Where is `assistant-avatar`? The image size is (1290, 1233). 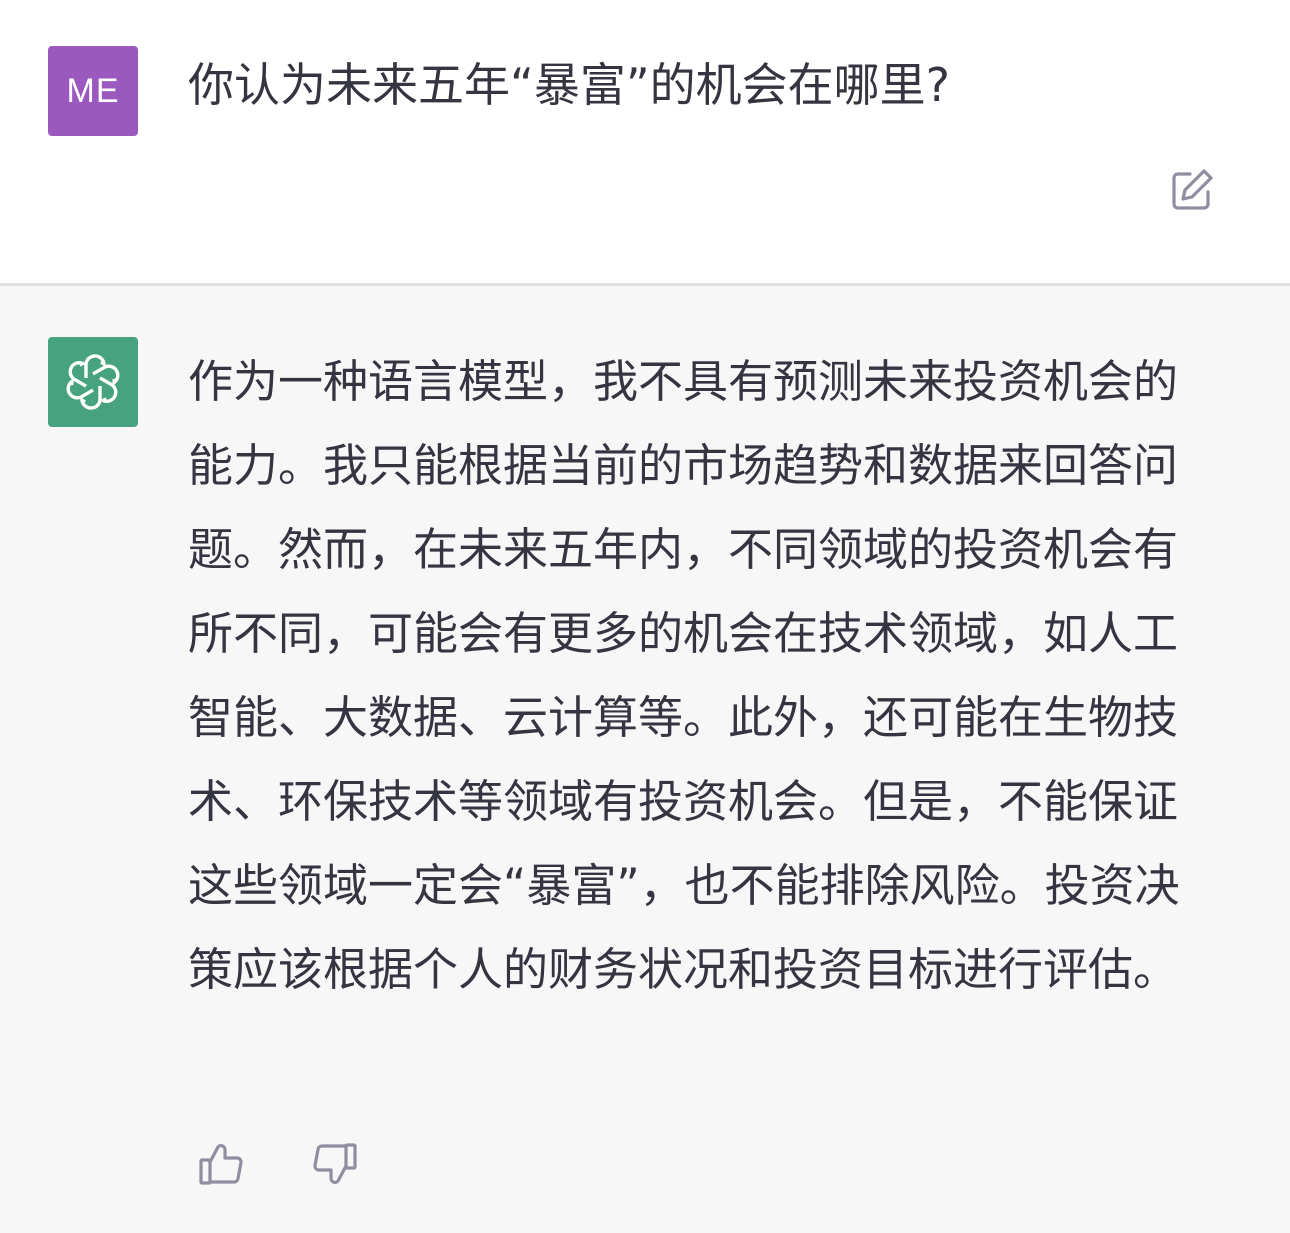
assistant-avatar is located at coordinates (93, 382).